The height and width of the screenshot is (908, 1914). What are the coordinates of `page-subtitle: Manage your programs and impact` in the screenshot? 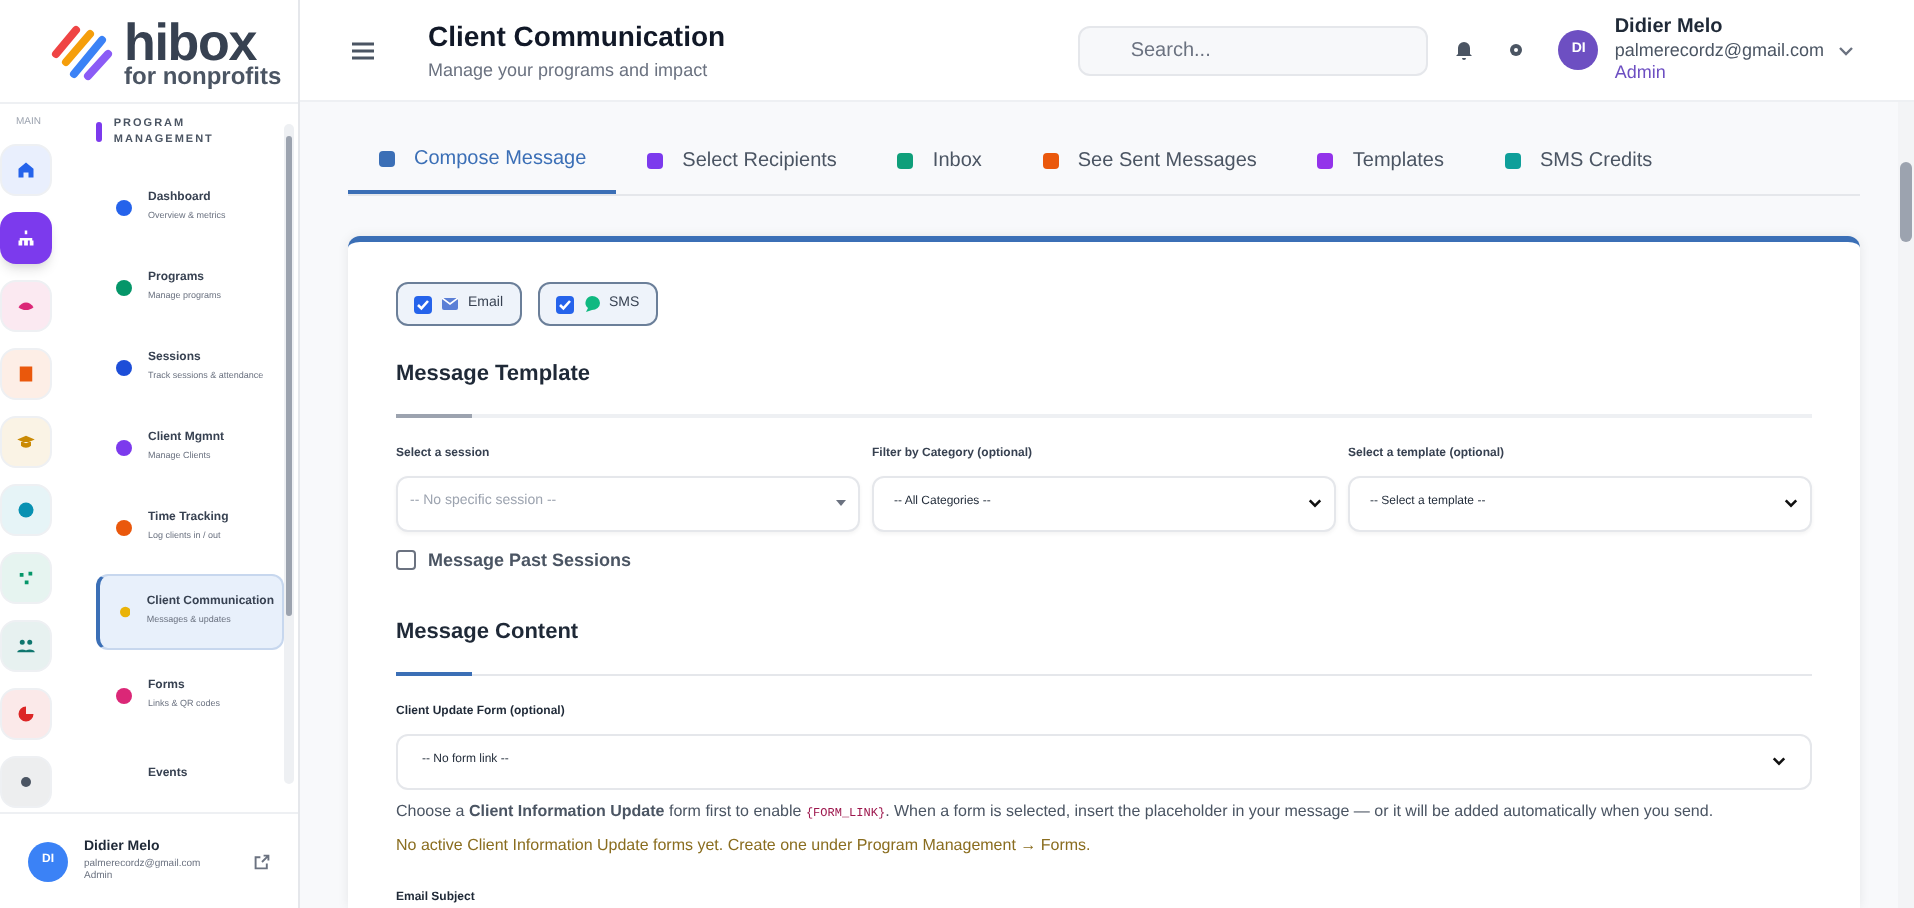 It's located at (569, 70).